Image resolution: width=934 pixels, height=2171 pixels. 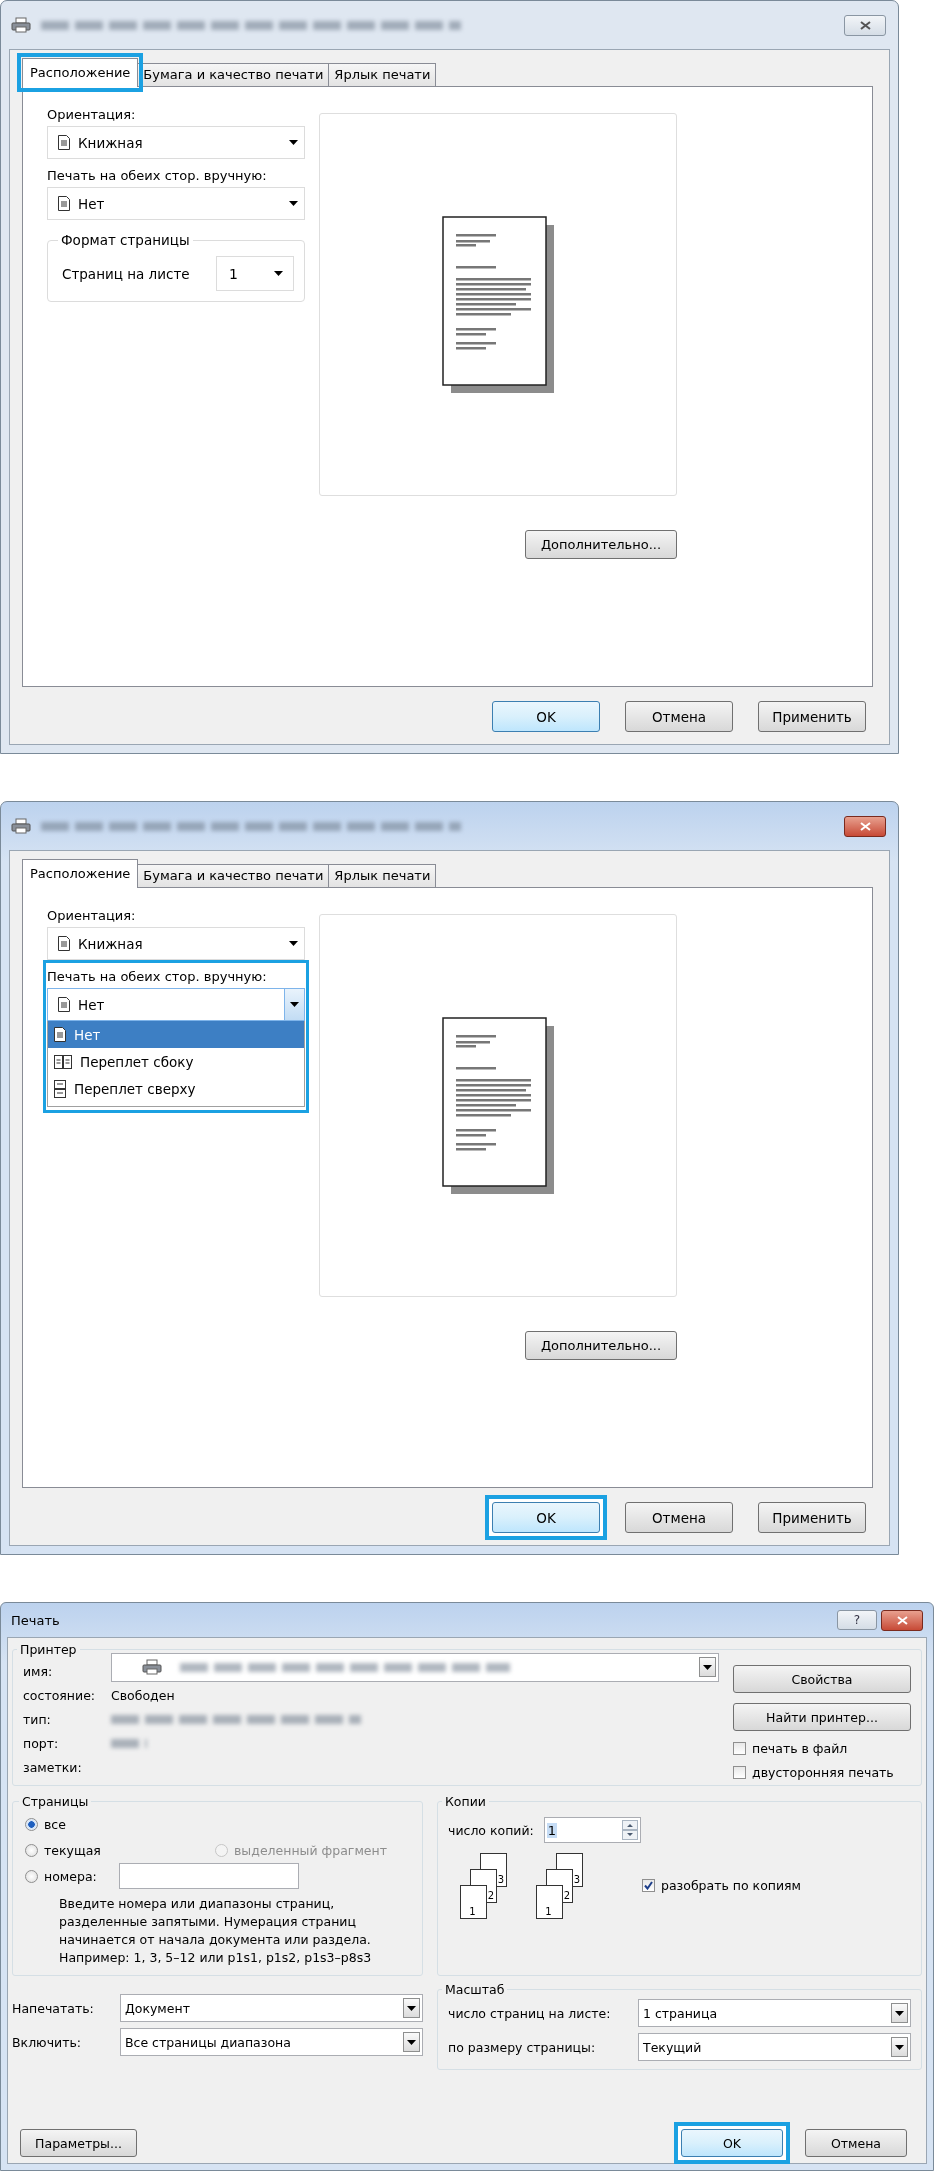 What do you see at coordinates (152, 1667) in the screenshot?
I see `printer-icon` at bounding box center [152, 1667].